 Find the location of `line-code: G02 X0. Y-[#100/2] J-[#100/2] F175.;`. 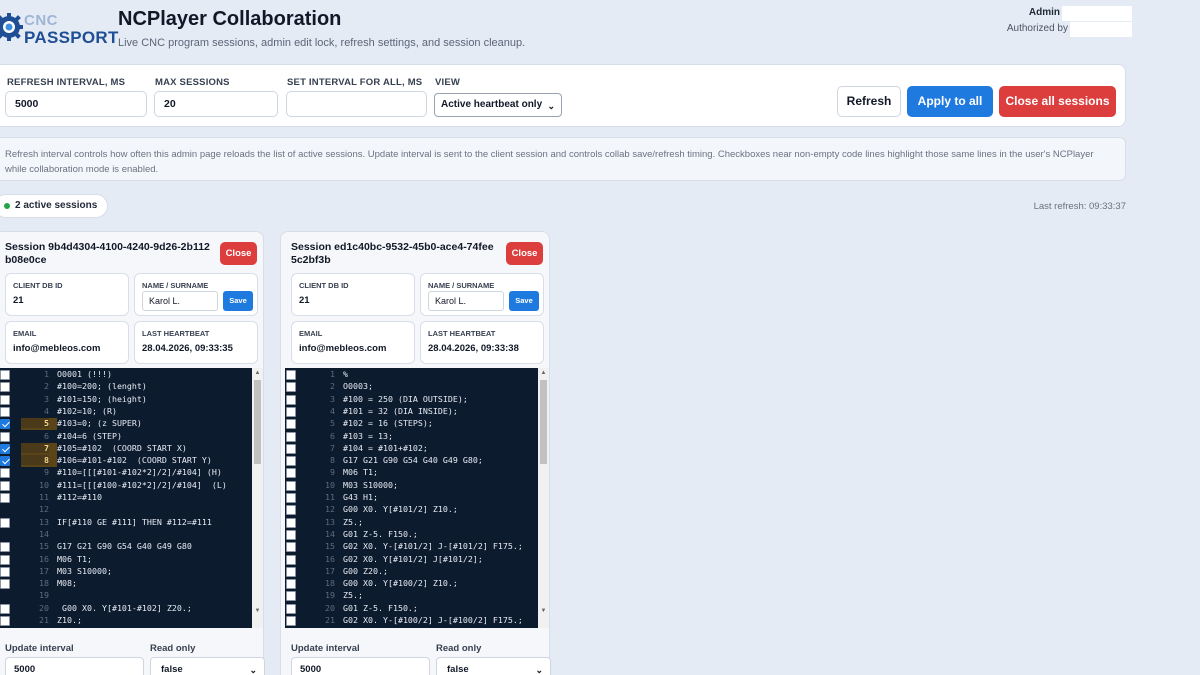

line-code: G02 X0. Y-[#100/2] J-[#100/2] F175.; is located at coordinates (433, 620).